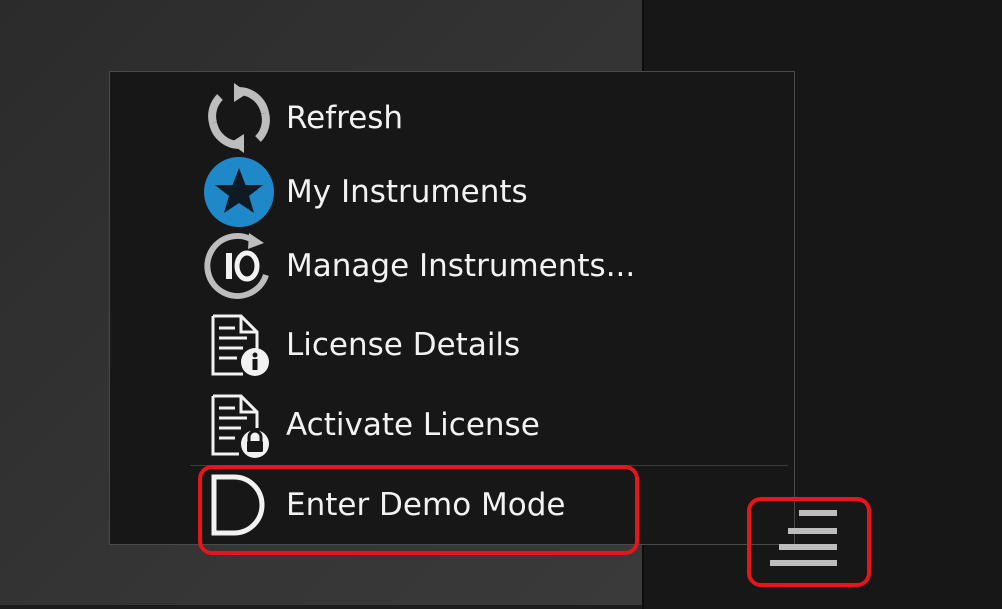 The height and width of the screenshot is (609, 1002). I want to click on menu-item-refresh: Refresh, so click(301, 118).